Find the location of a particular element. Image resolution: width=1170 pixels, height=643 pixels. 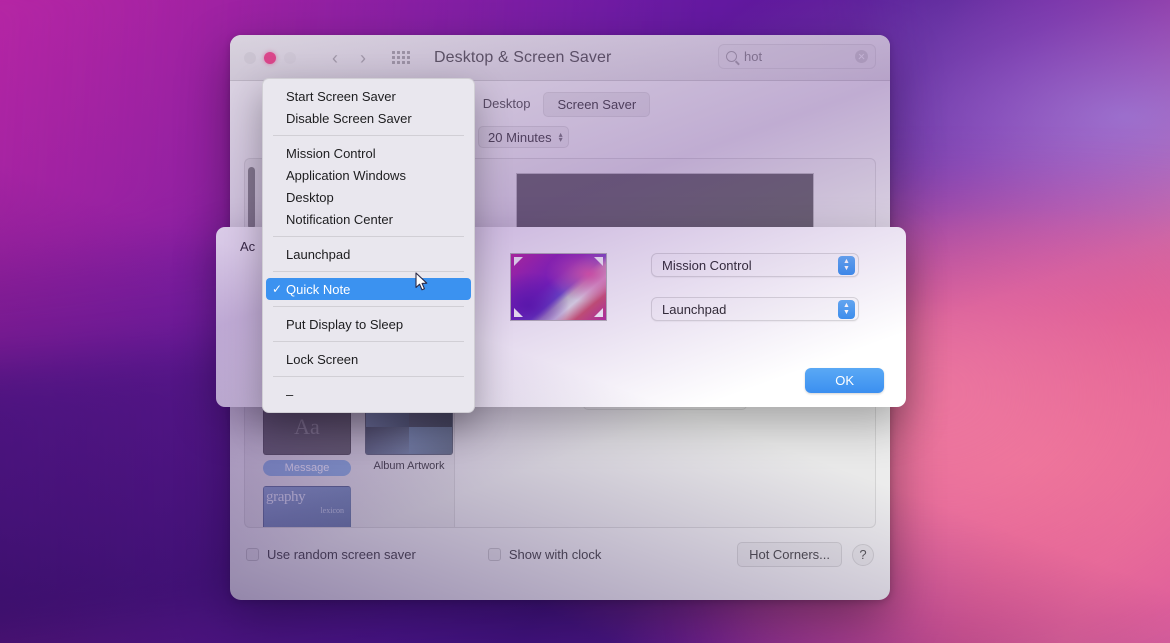

back-button-icon: ‹ is located at coordinates (335, 58).